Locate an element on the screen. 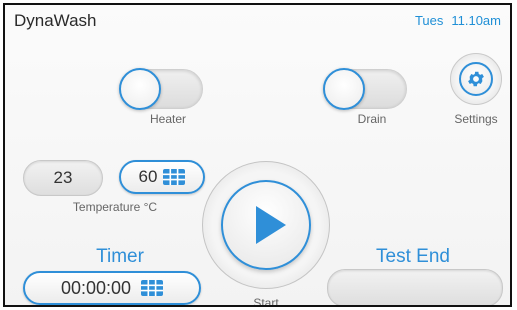 The height and width of the screenshot is (310, 517). drain-label: Drain is located at coordinates (372, 119).